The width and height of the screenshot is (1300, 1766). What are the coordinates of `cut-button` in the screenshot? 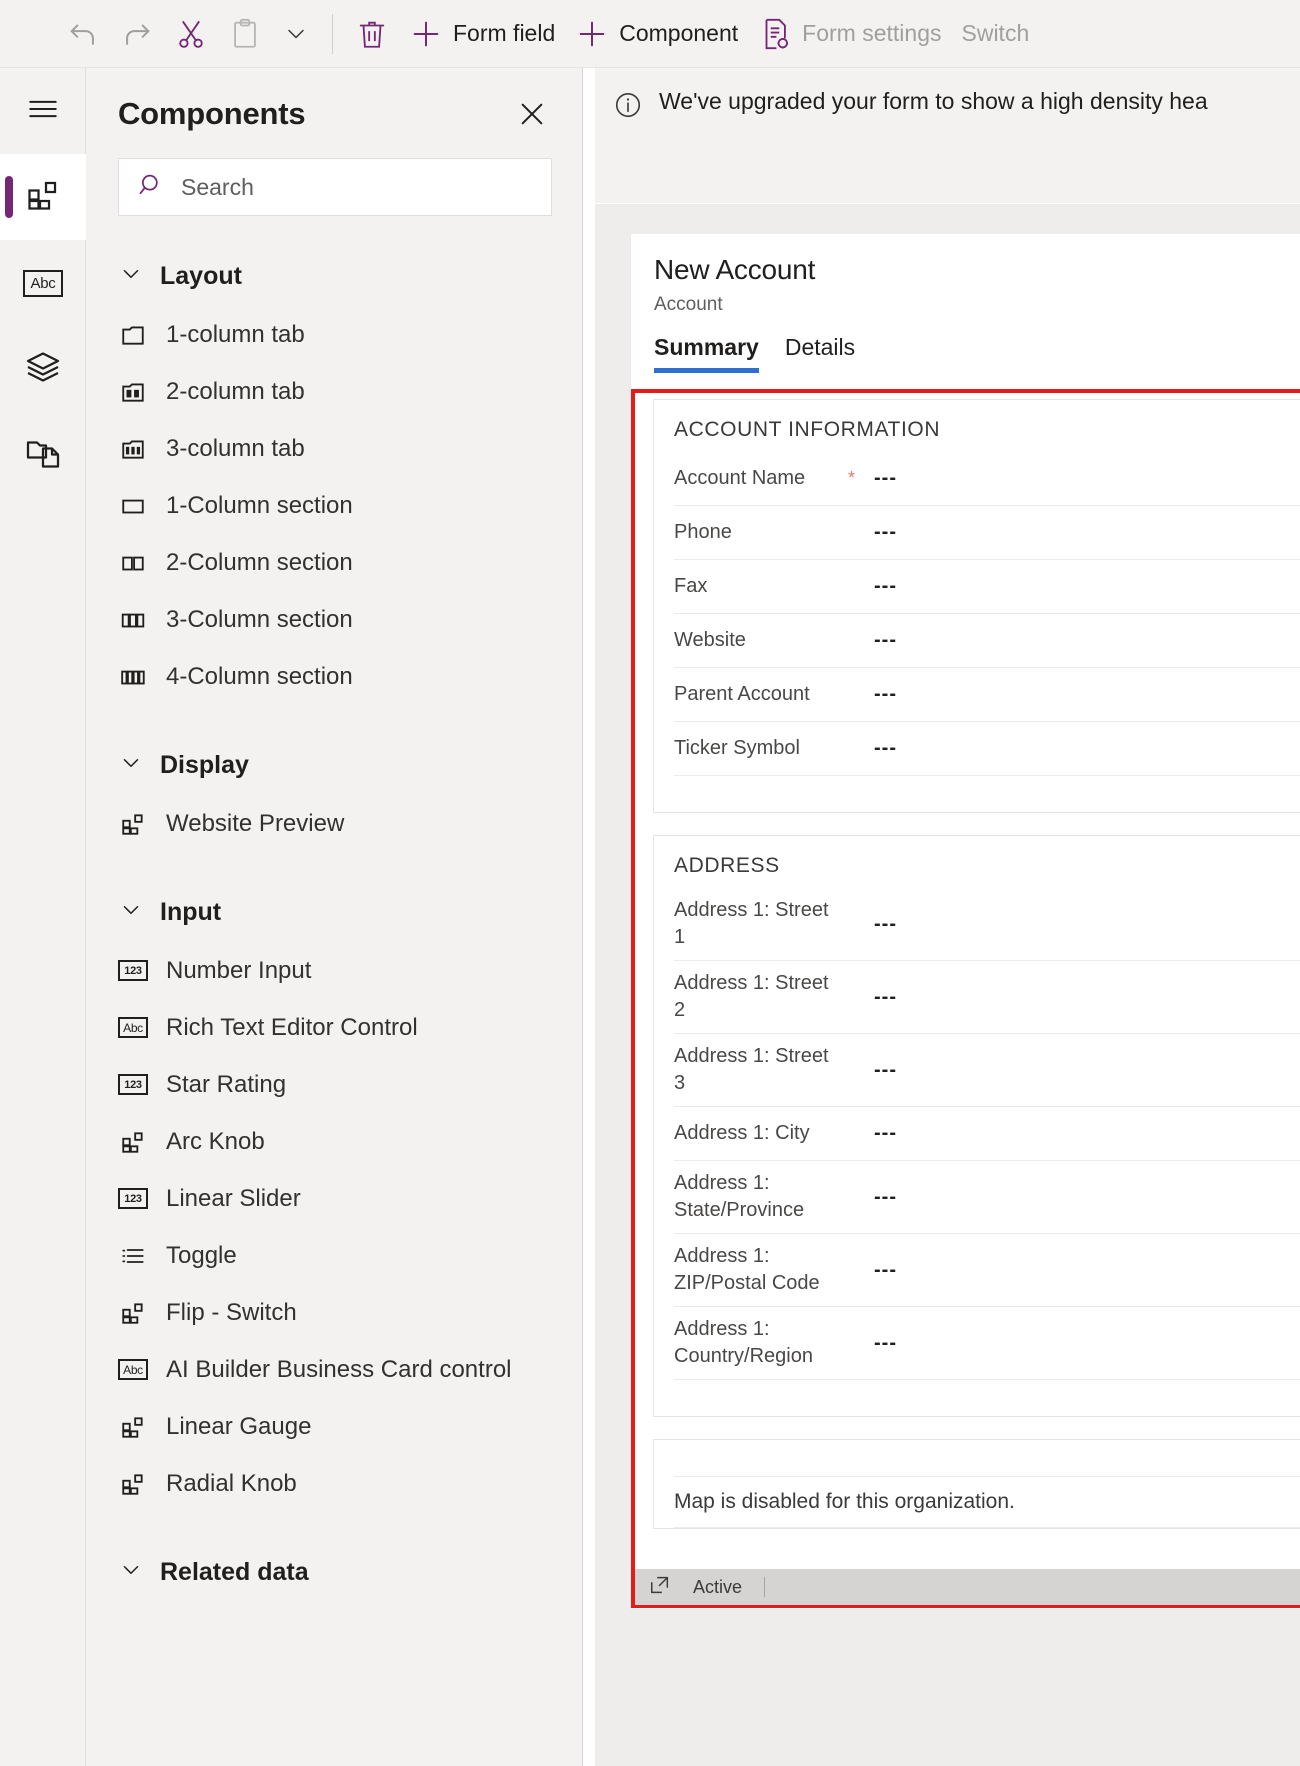 It's located at (191, 34).